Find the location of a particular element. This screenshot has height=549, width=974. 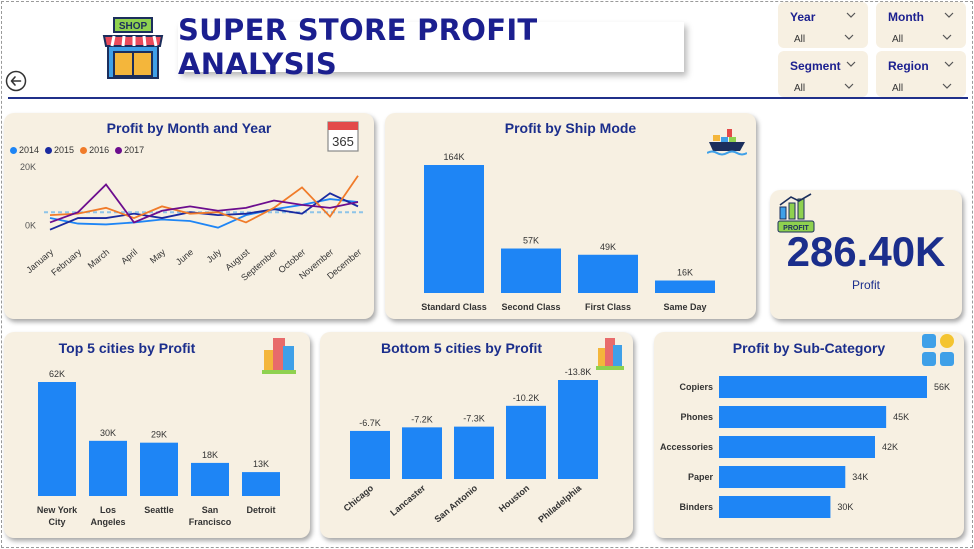

data-label: 29K is located at coordinates (159, 435).